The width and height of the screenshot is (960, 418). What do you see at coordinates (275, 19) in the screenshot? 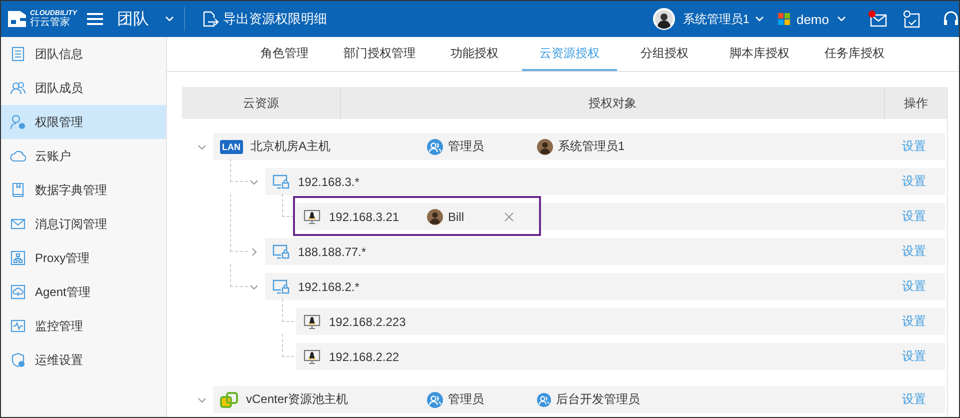
I see `export-button: 导出资源权限明细` at bounding box center [275, 19].